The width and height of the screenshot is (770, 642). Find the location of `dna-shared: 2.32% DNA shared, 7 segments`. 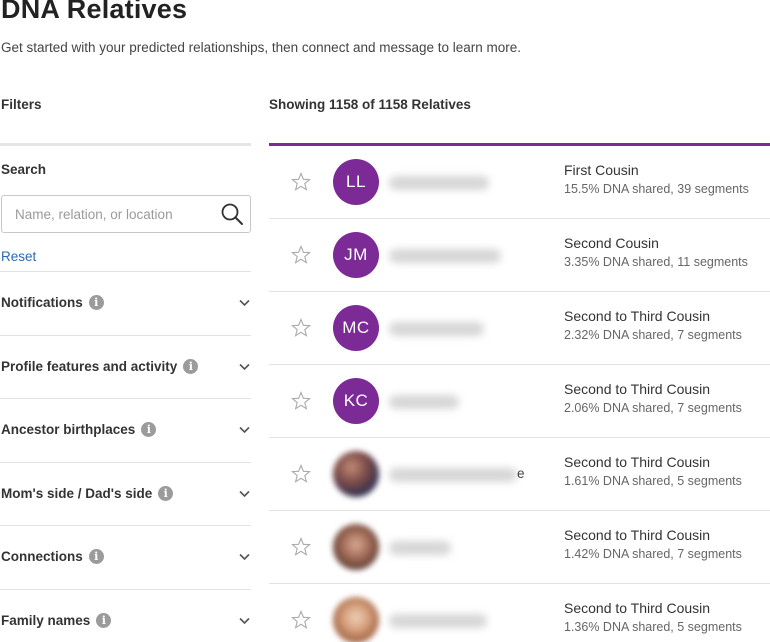

dna-shared: 2.32% DNA shared, 7 segments is located at coordinates (653, 335).